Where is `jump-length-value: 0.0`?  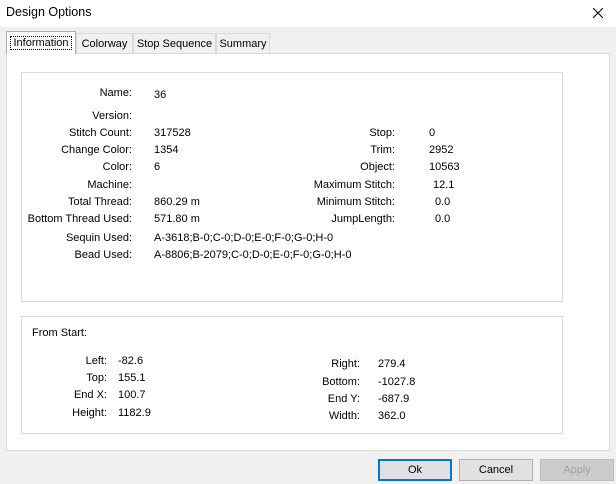 jump-length-value: 0.0 is located at coordinates (443, 219).